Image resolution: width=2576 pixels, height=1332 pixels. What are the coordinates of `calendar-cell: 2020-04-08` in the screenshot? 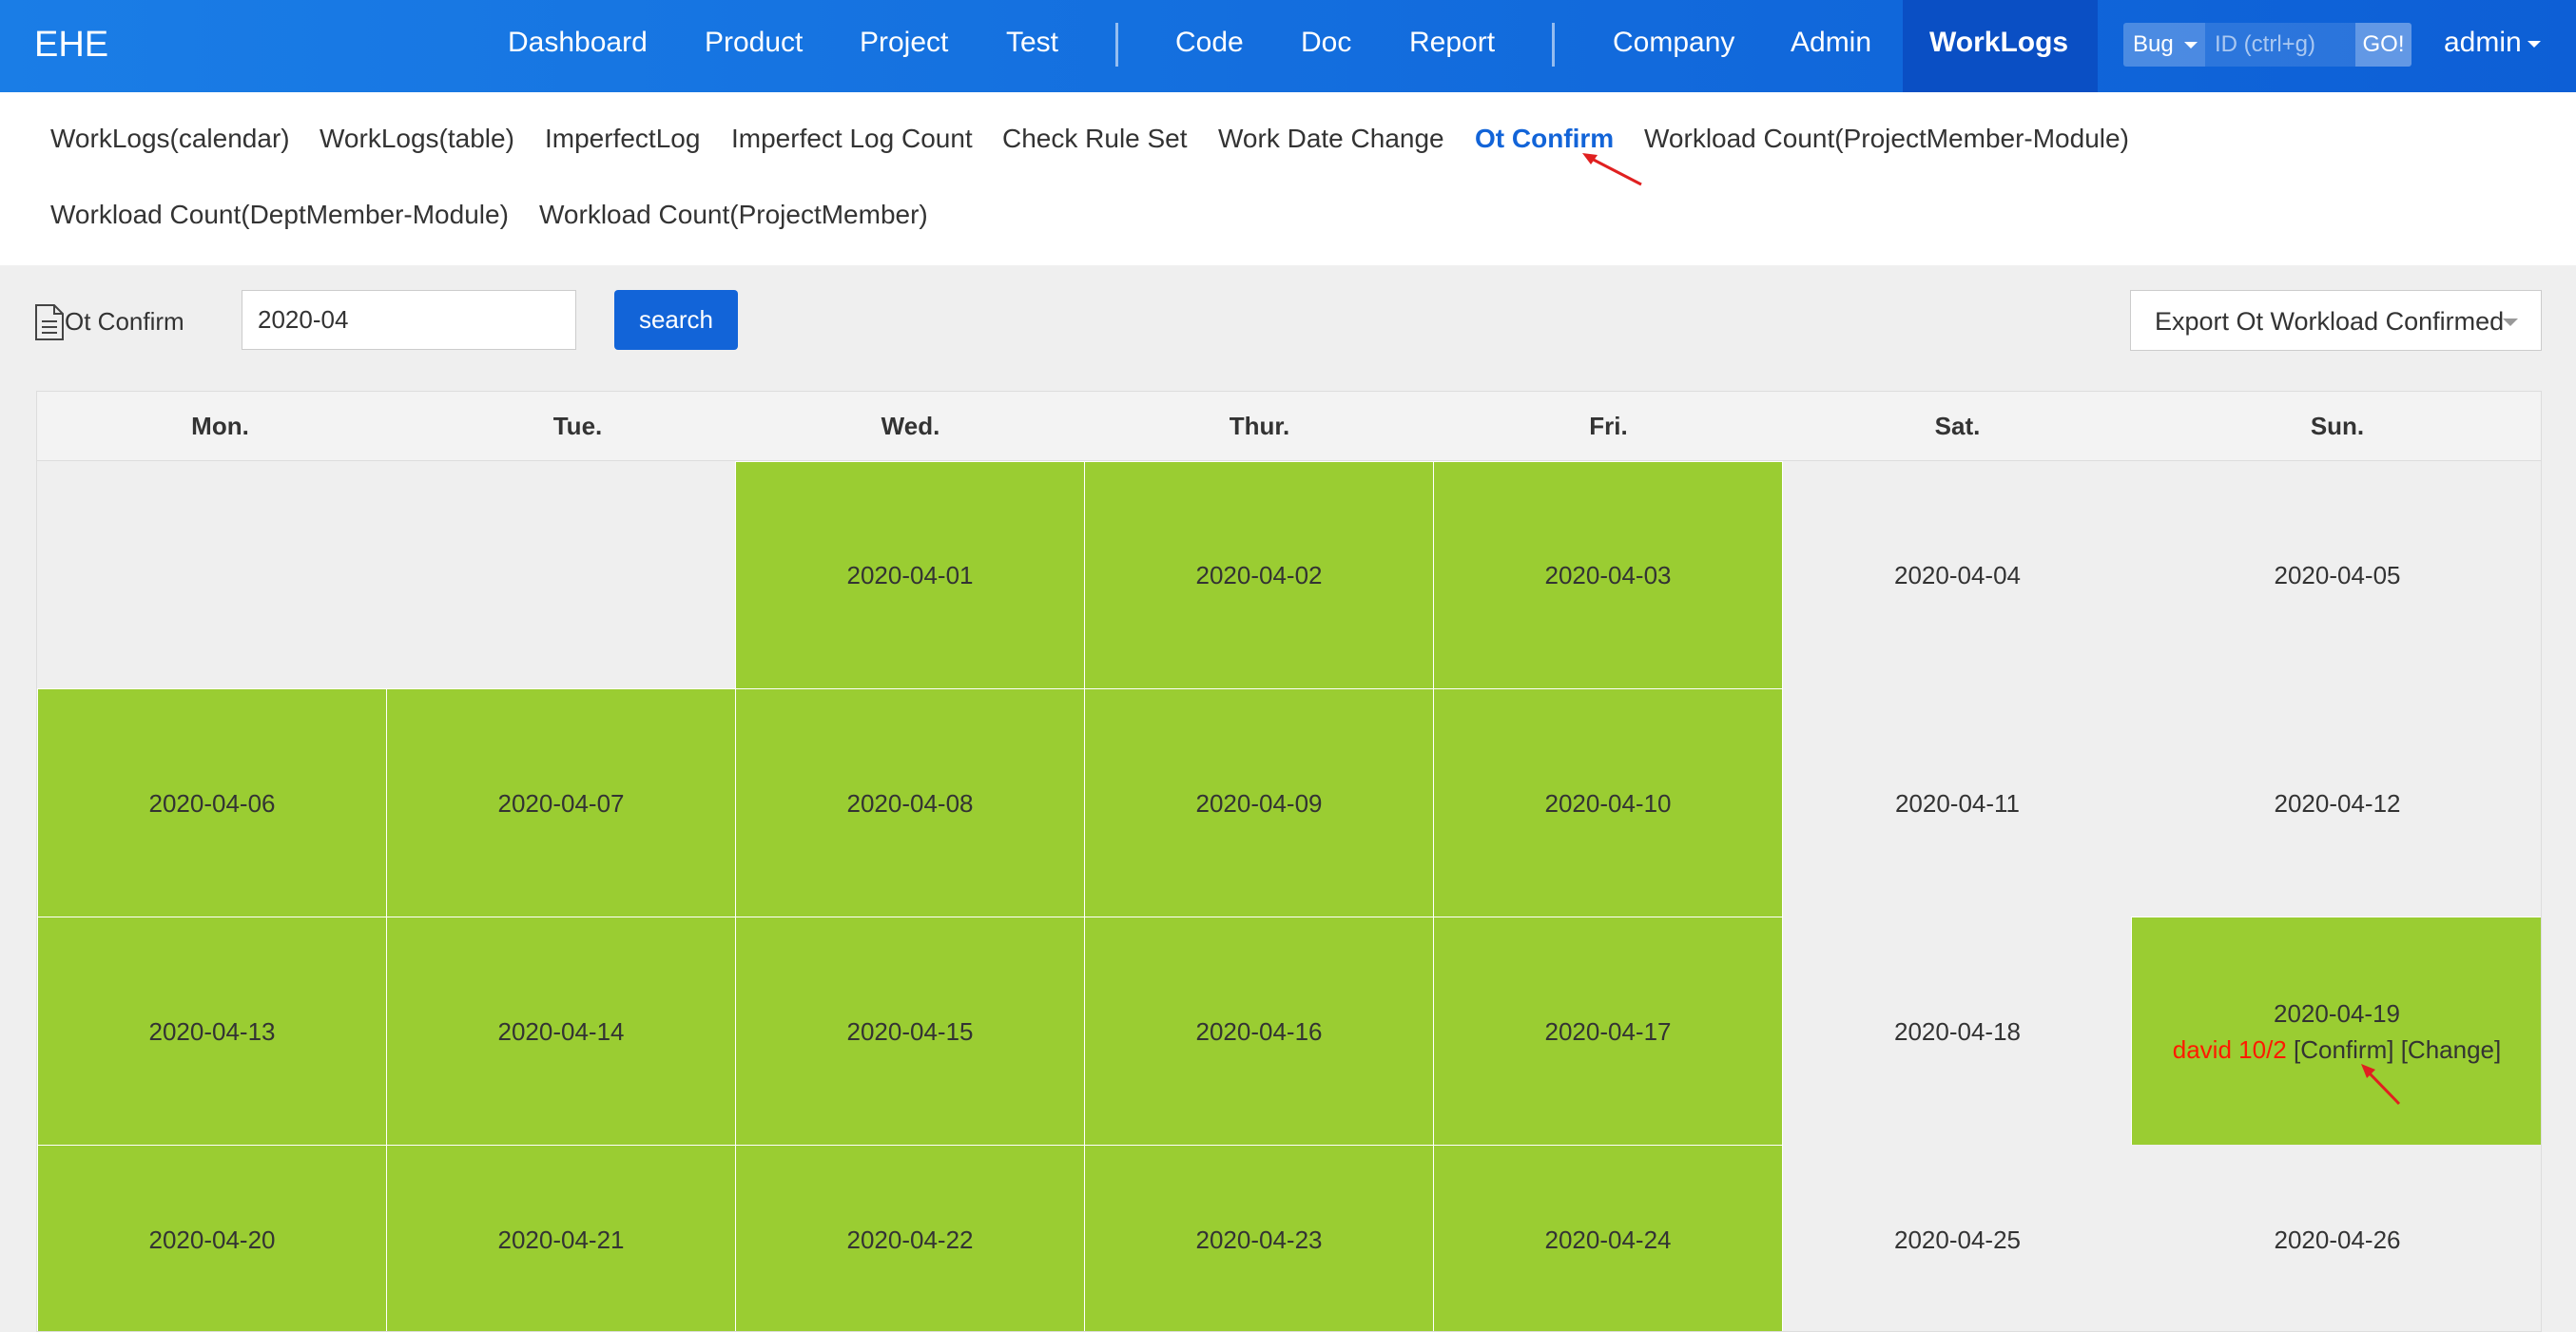 It's located at (910, 802).